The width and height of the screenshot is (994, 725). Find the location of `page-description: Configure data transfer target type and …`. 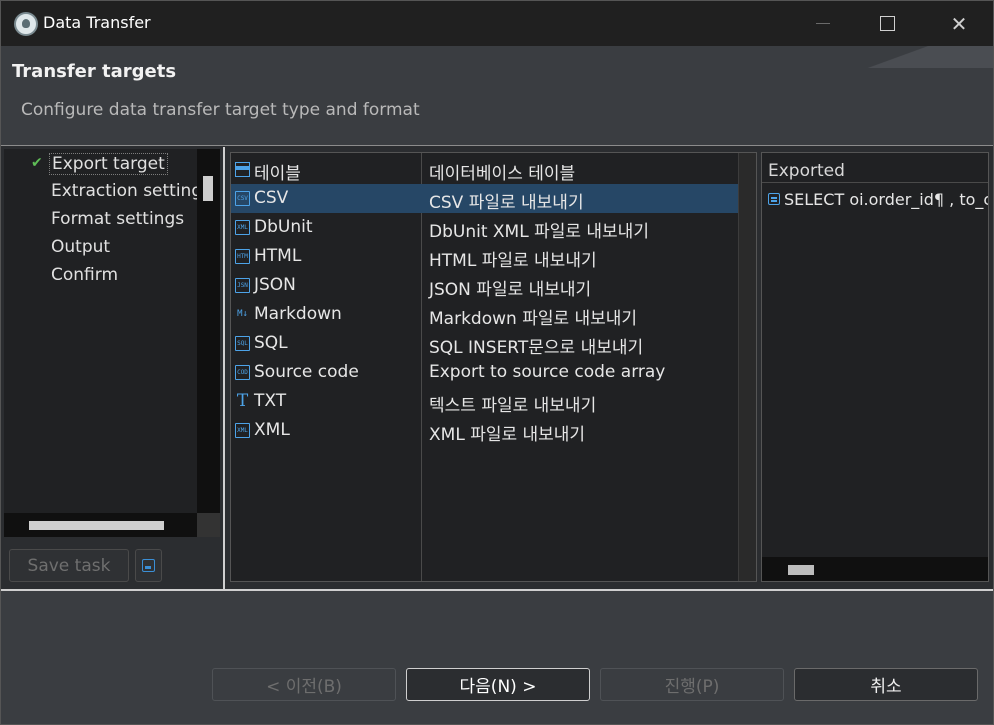

page-description: Configure data transfer target type and … is located at coordinates (220, 110).